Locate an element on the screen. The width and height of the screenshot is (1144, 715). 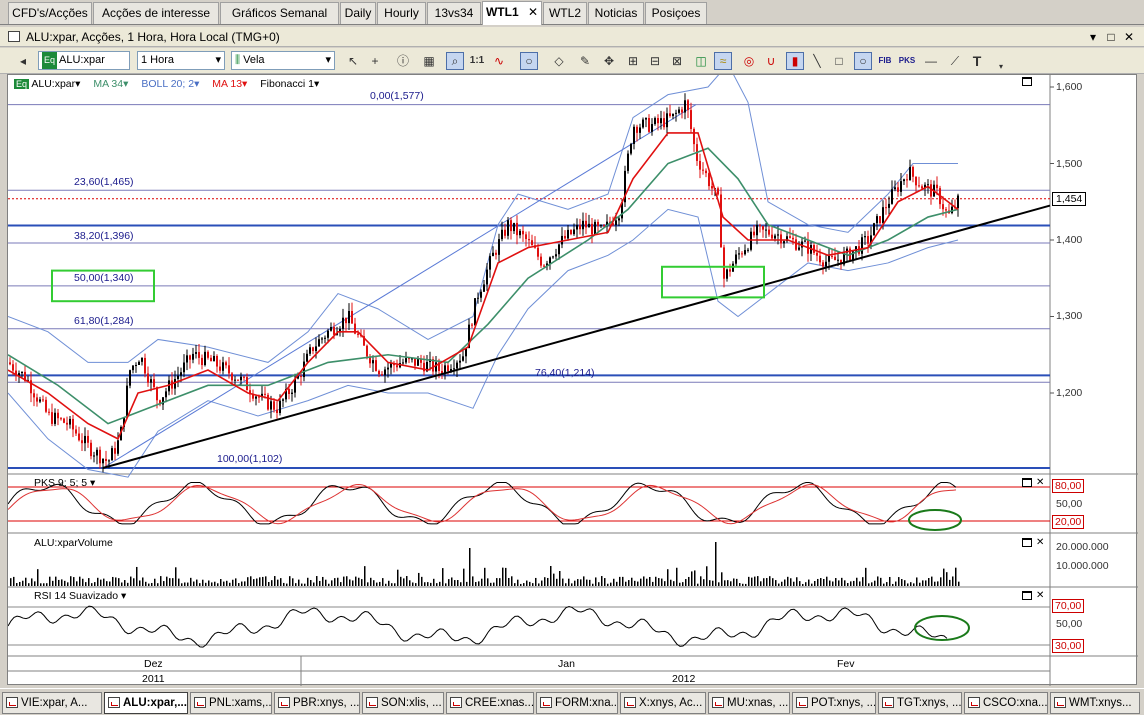
chart-window-icon is located at coordinates (1060, 702).